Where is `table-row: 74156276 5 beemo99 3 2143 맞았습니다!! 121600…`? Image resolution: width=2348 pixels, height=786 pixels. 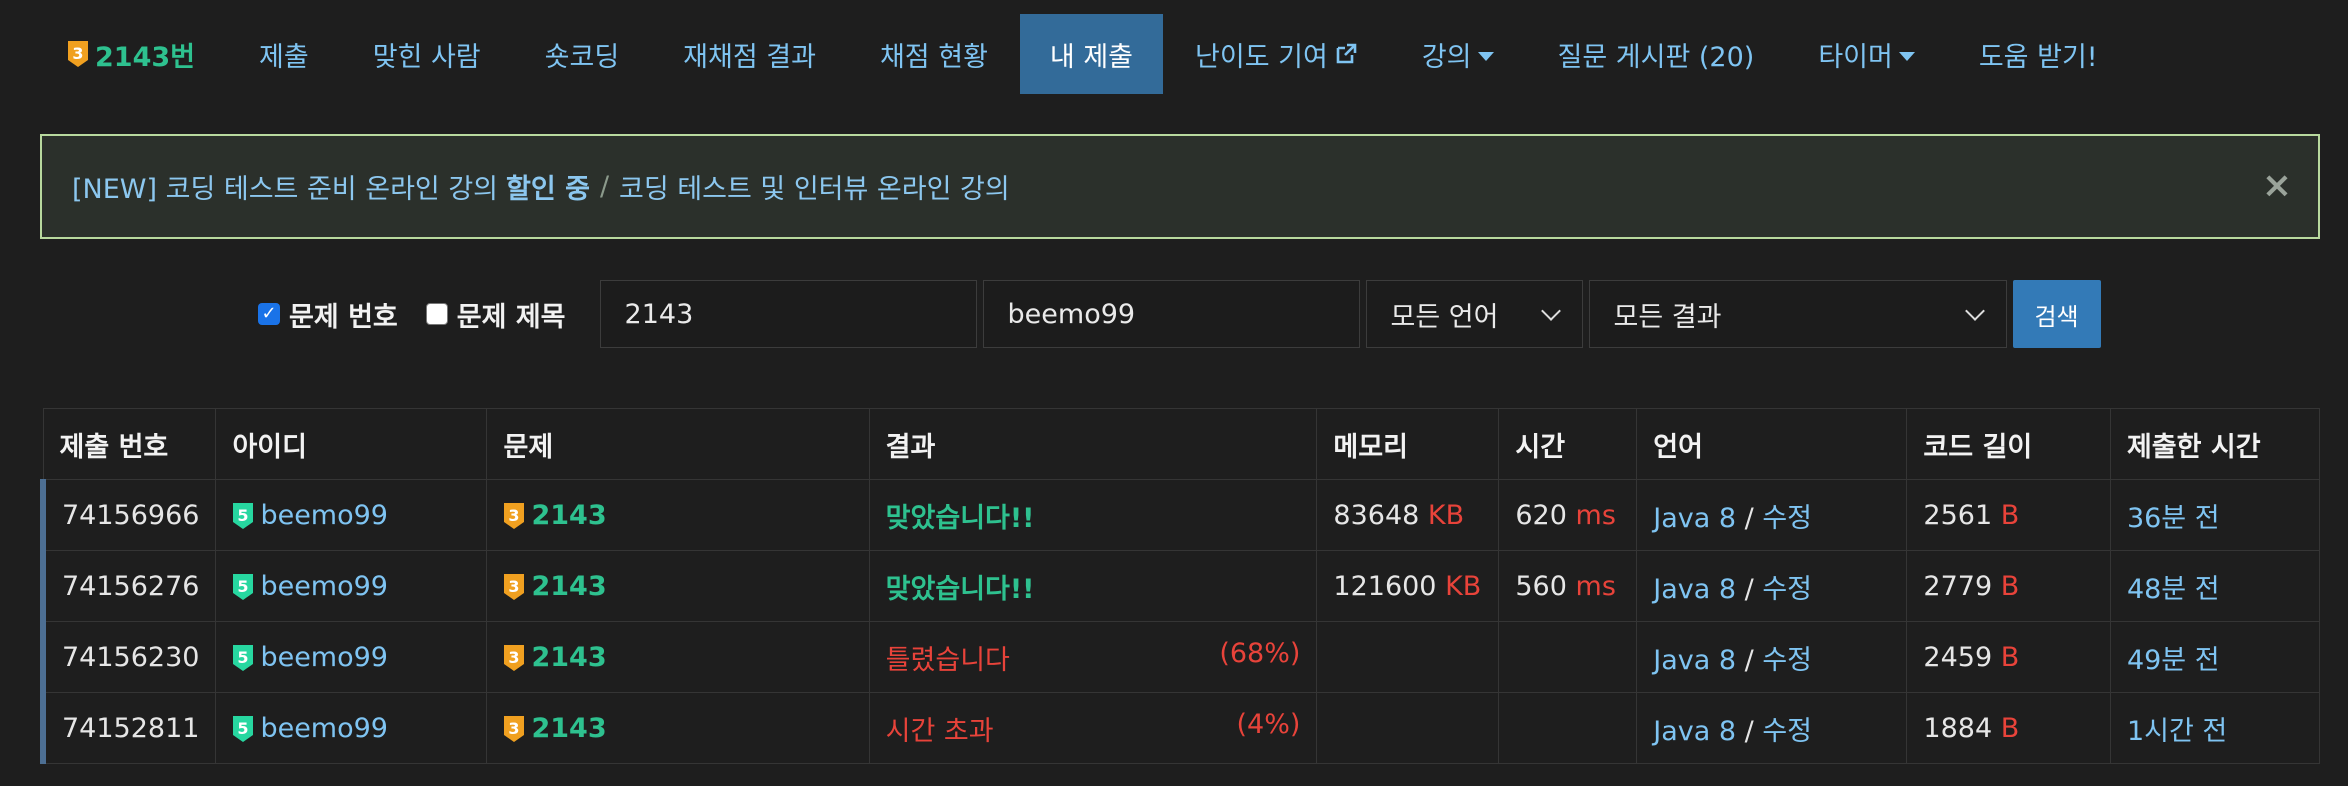 table-row: 74156276 5 beemo99 3 2143 맞았습니다!! 121600… is located at coordinates (1180, 586).